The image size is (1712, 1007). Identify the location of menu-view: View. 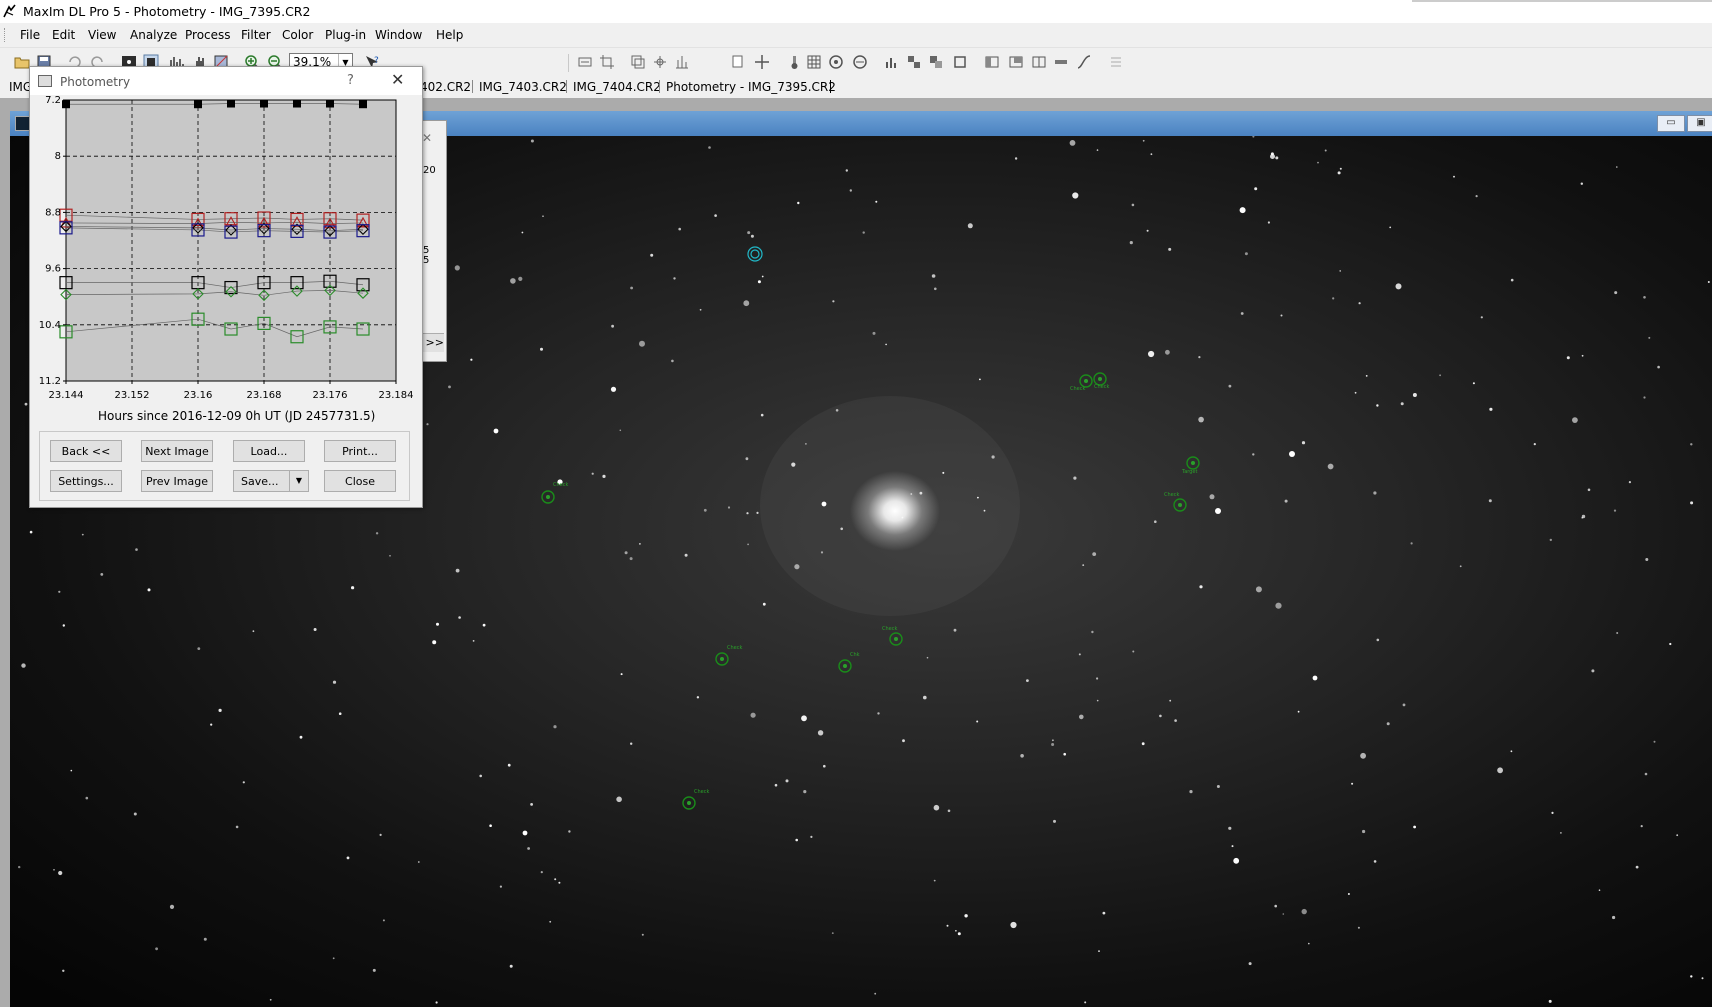
(102, 35).